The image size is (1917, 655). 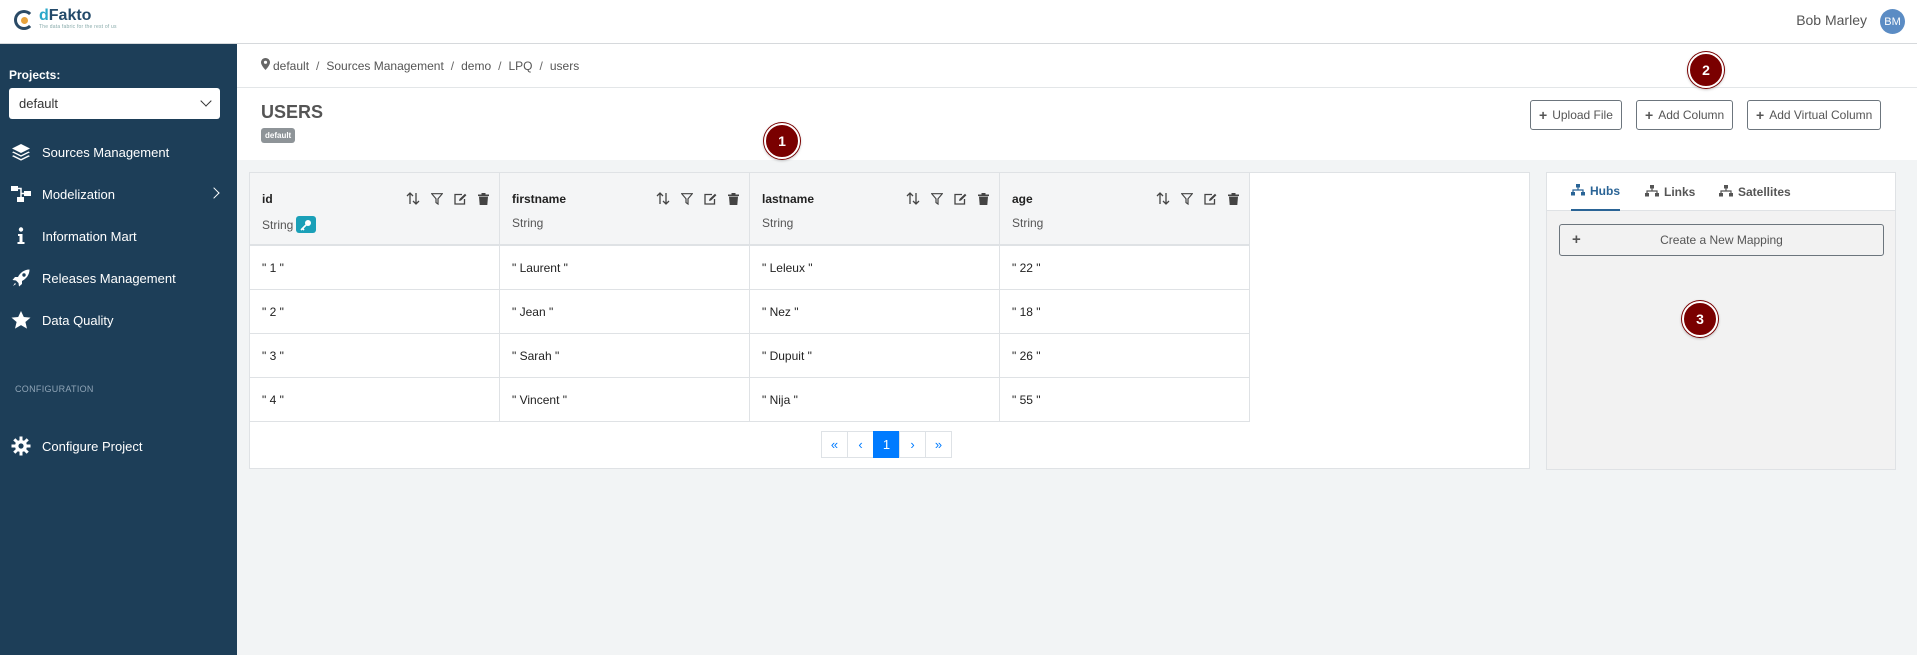 I want to click on star-icon, so click(x=21, y=320).